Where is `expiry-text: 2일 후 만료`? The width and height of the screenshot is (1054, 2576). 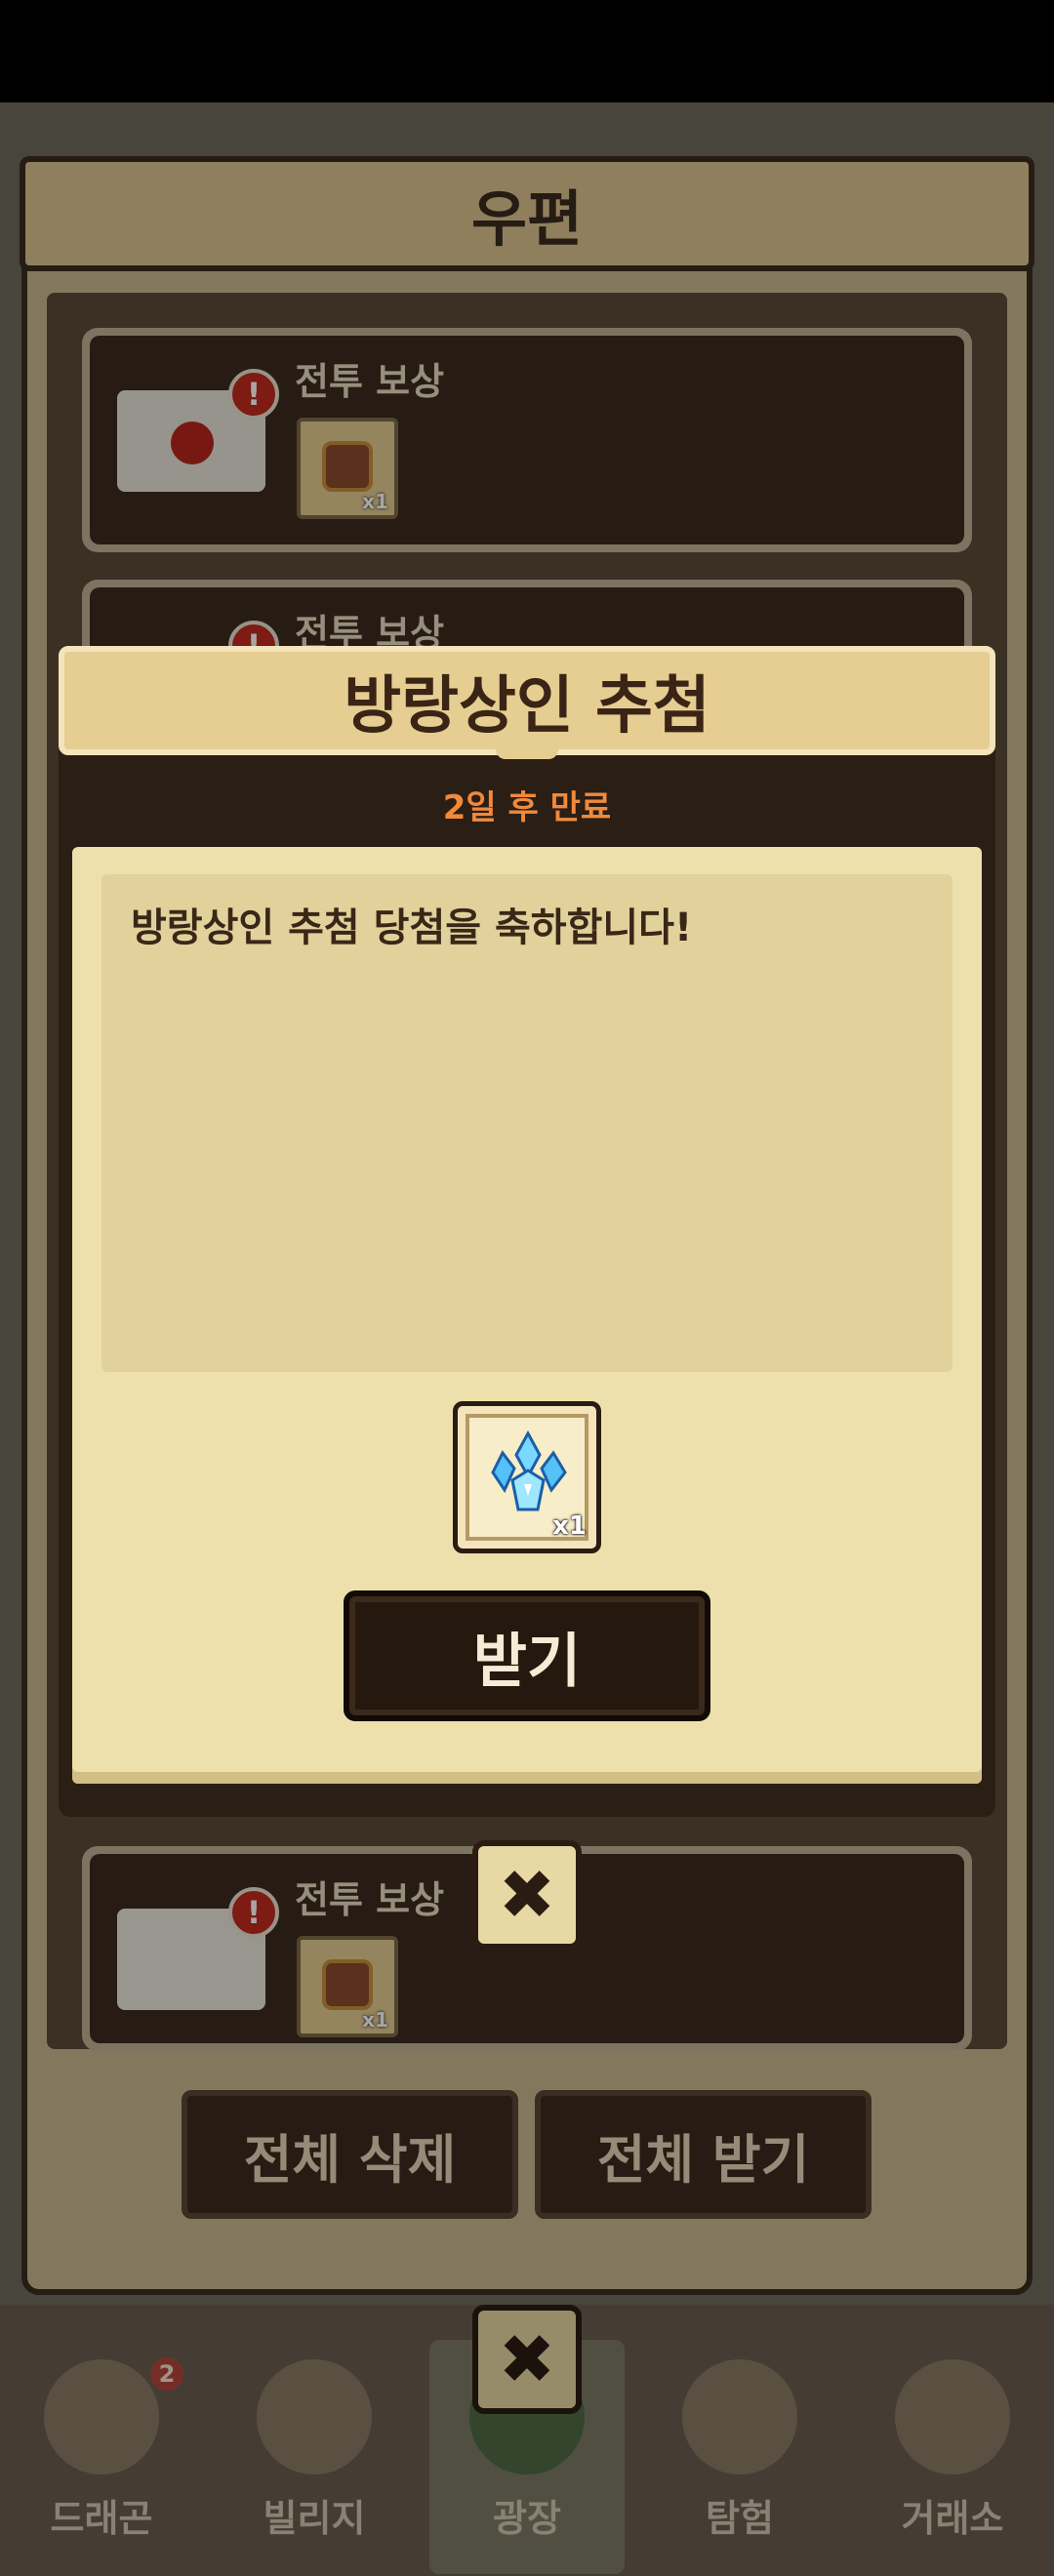 expiry-text: 2일 후 만료 is located at coordinates (527, 807).